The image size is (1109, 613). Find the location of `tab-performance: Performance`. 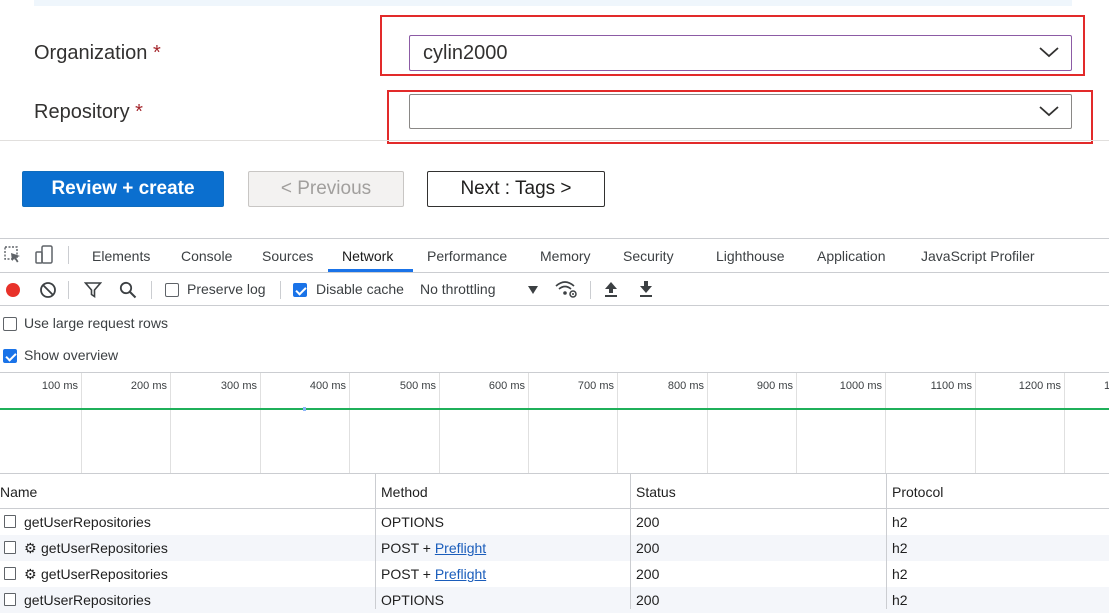

tab-performance: Performance is located at coordinates (467, 256).